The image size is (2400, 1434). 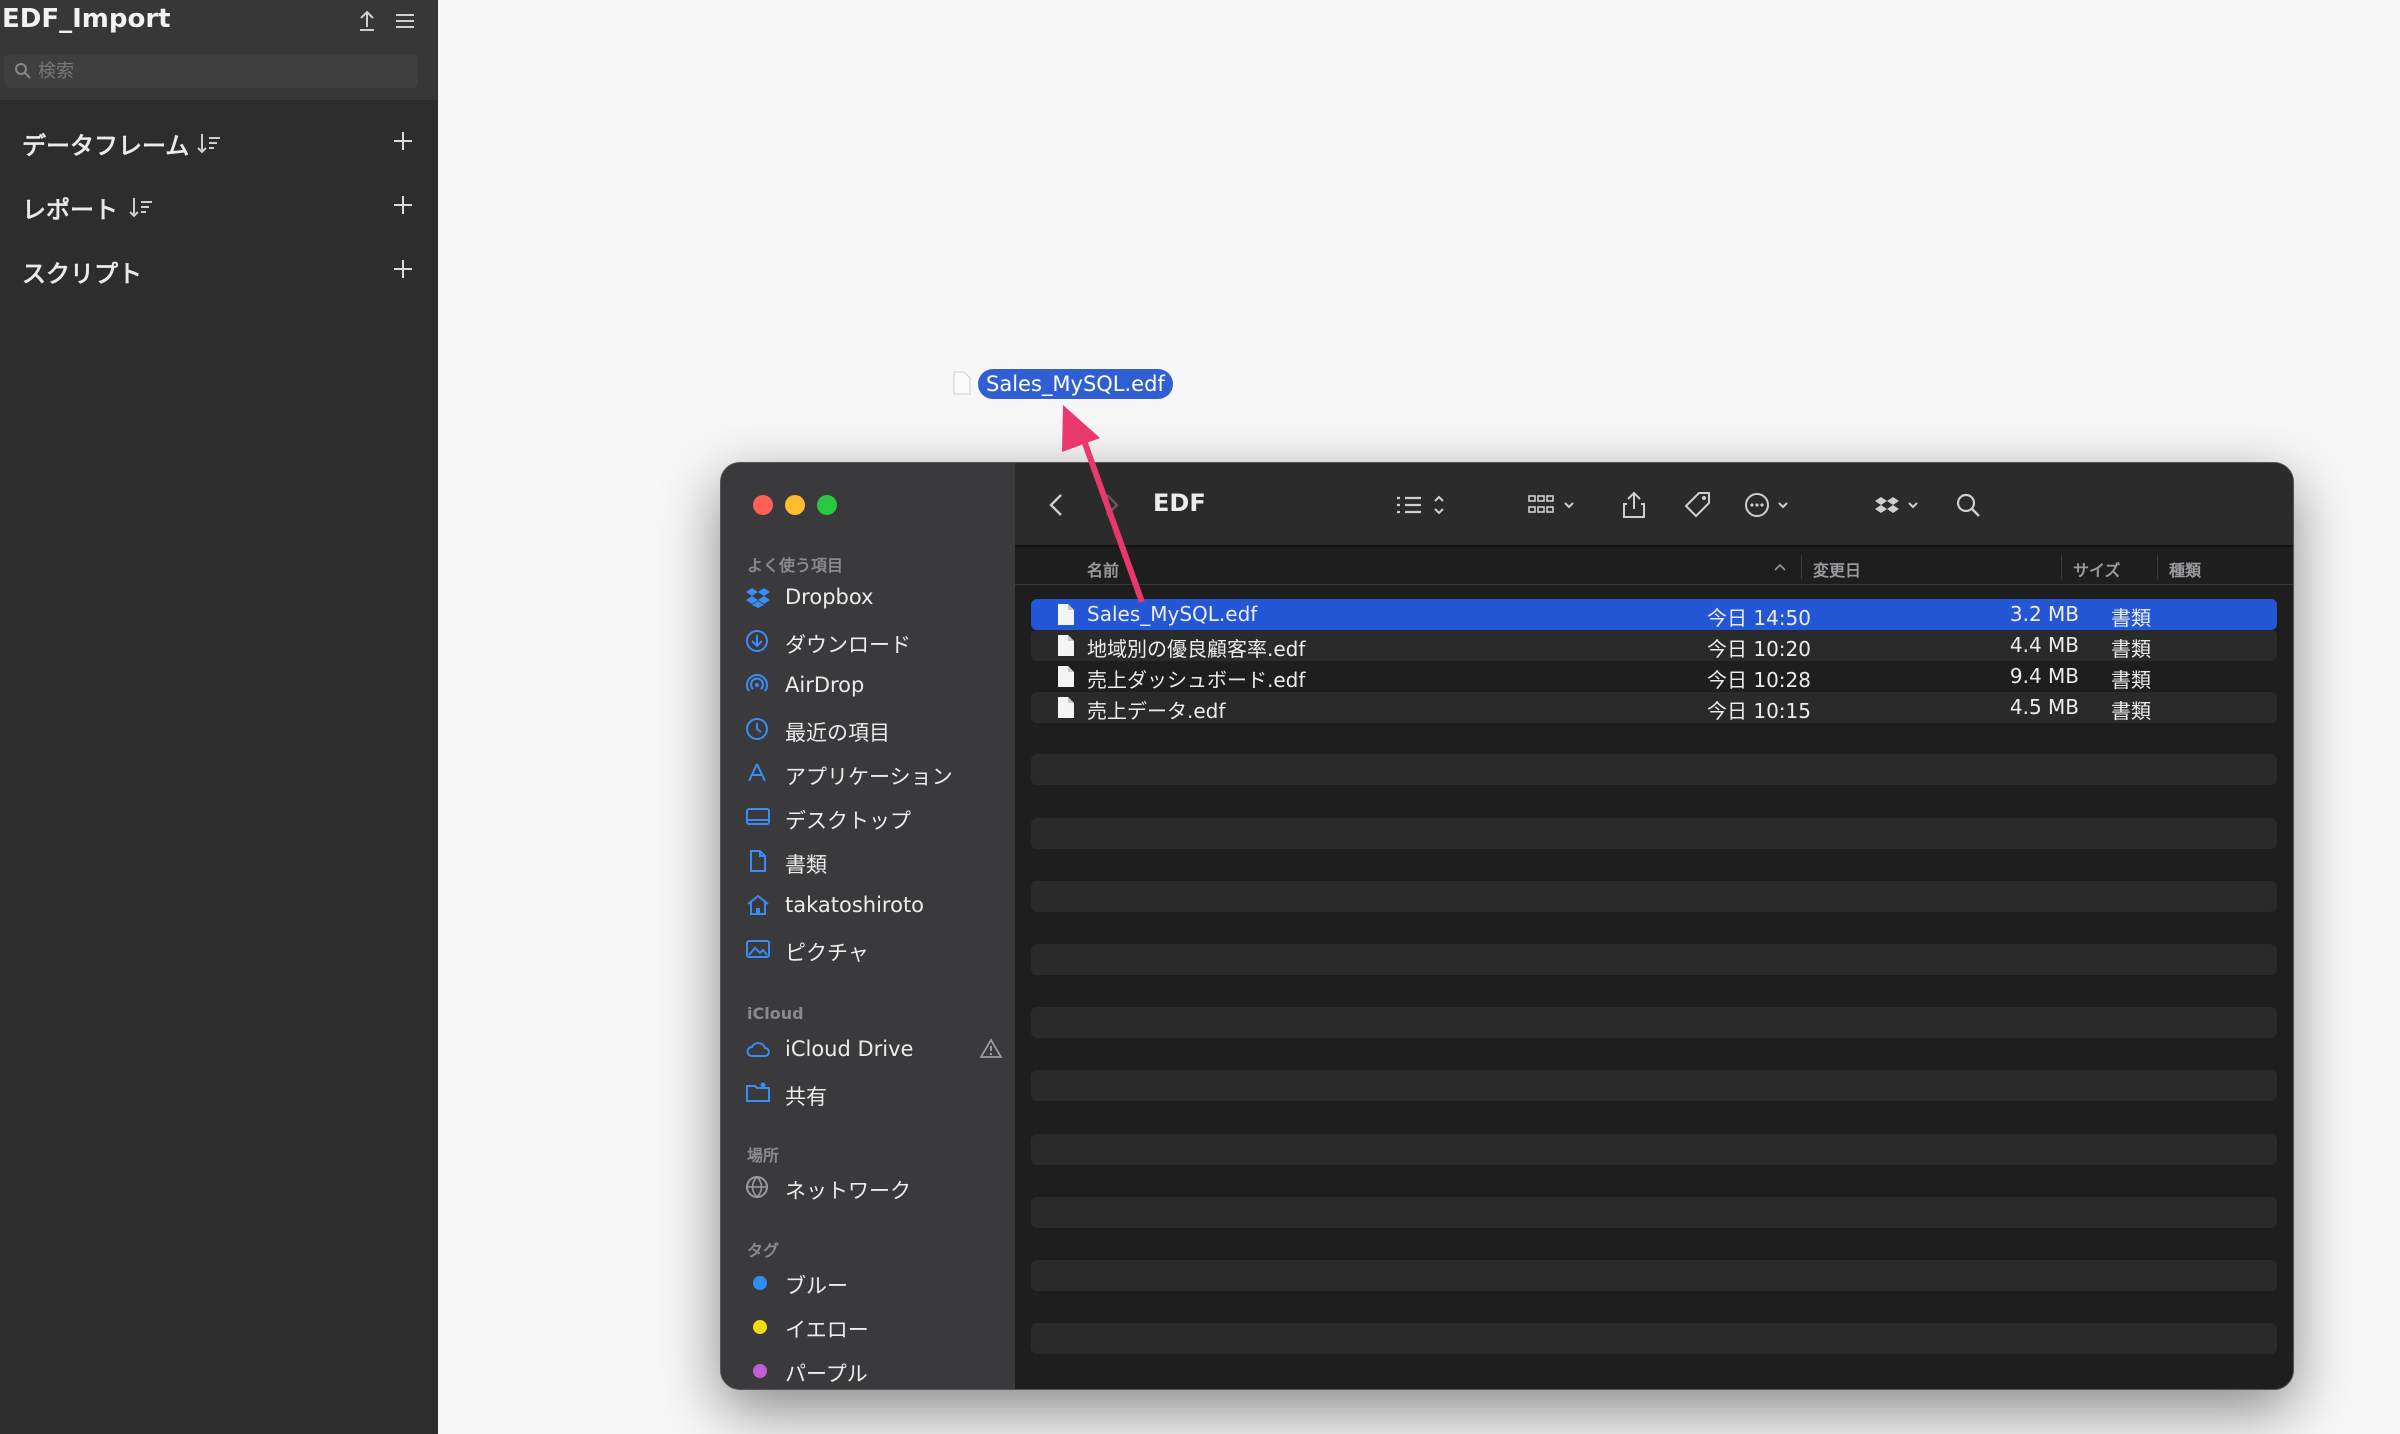 I want to click on sidebar-item-label: 共有, so click(x=806, y=1097).